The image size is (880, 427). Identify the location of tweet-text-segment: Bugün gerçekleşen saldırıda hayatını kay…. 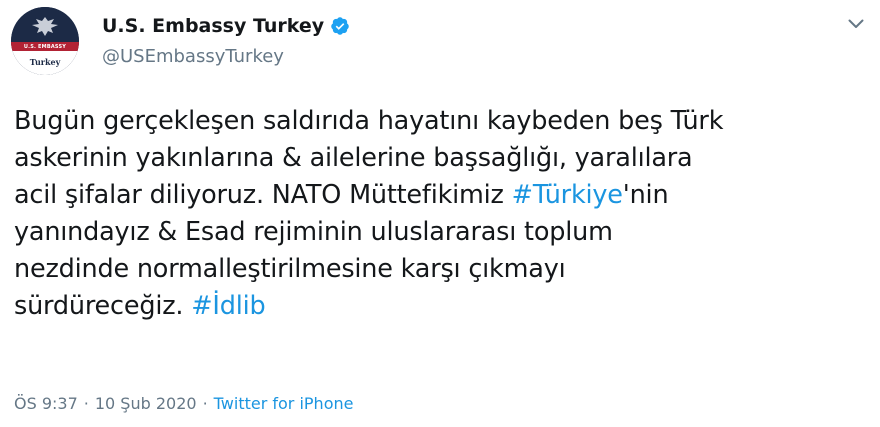
(369, 121).